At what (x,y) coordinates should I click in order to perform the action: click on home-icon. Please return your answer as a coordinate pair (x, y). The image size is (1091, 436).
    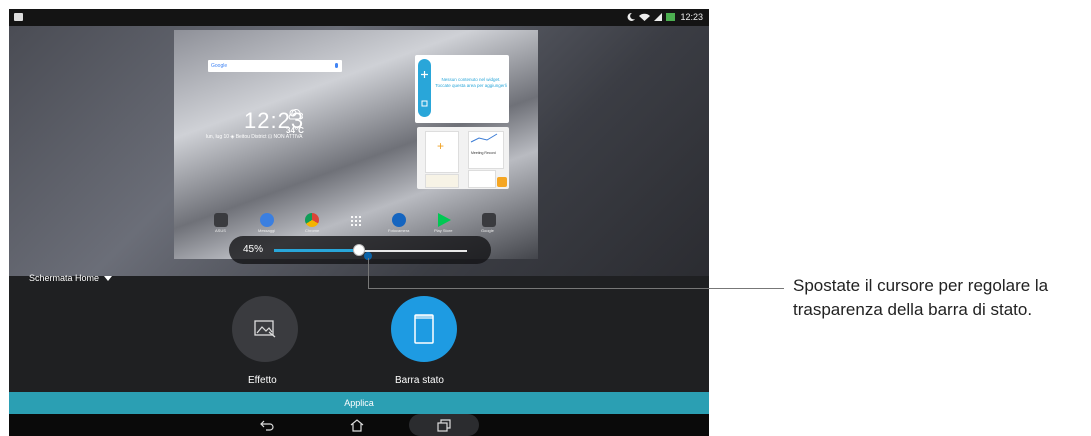
    Looking at the image, I should click on (357, 425).